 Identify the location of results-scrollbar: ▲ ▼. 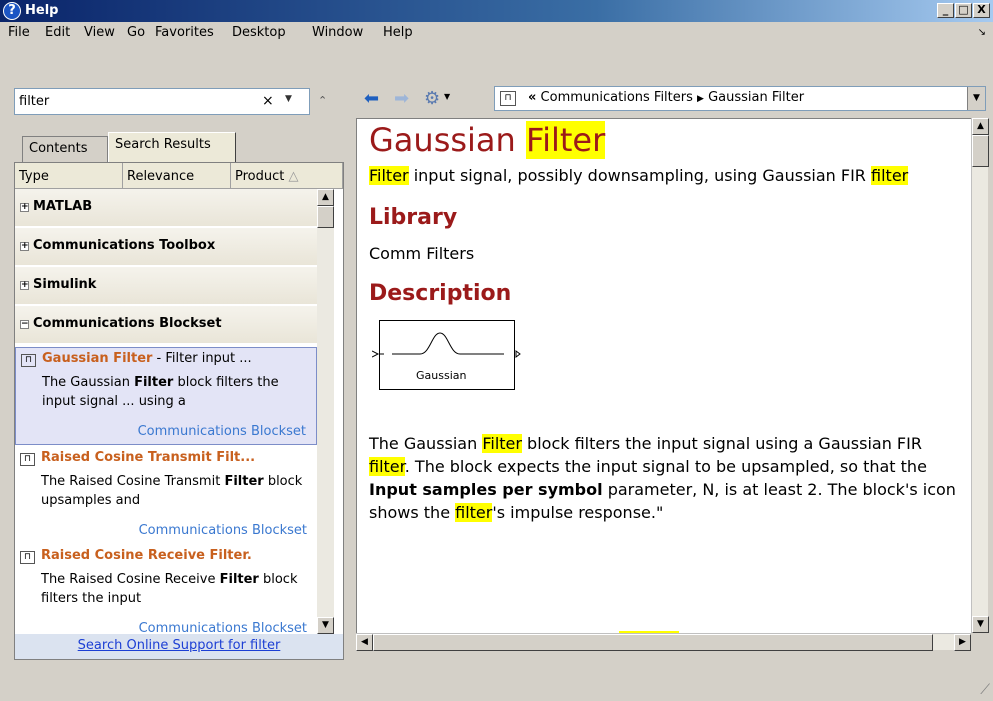
(325, 411).